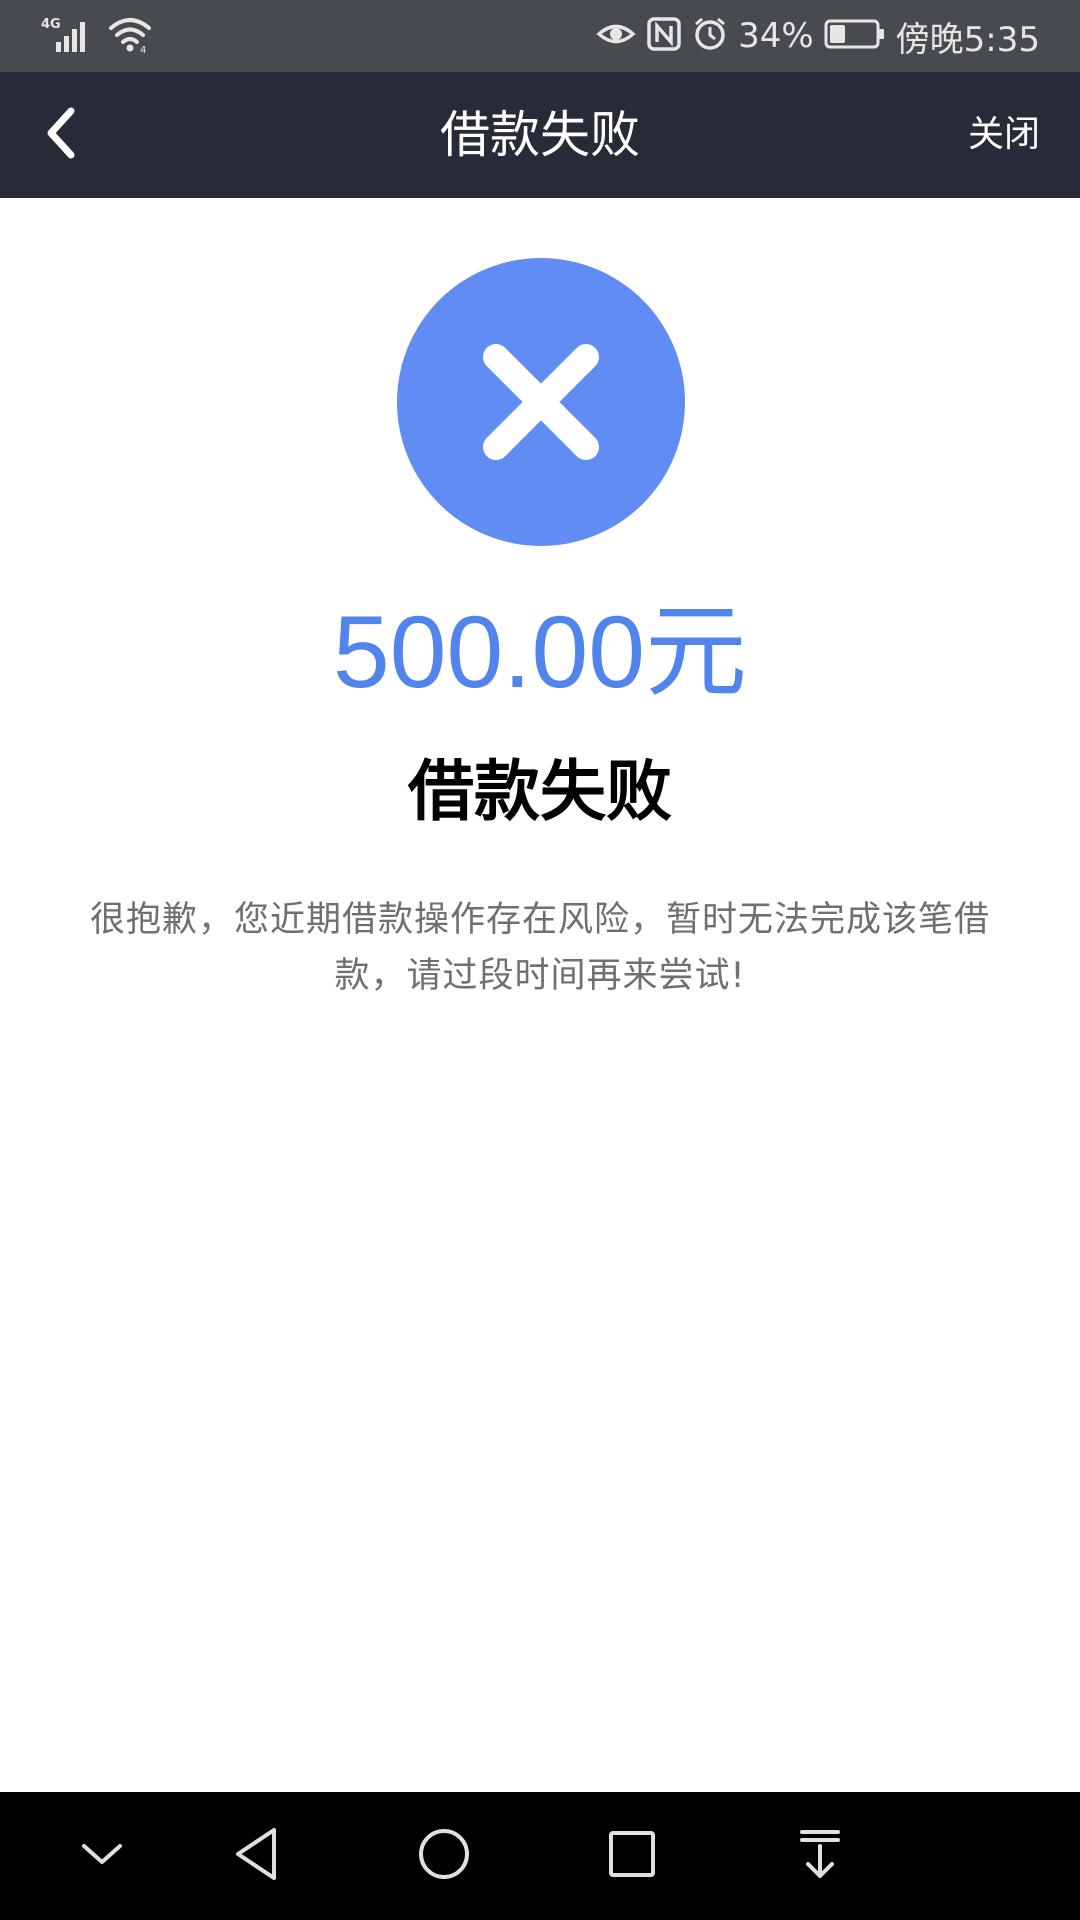  I want to click on home-circle-icon, so click(444, 1856).